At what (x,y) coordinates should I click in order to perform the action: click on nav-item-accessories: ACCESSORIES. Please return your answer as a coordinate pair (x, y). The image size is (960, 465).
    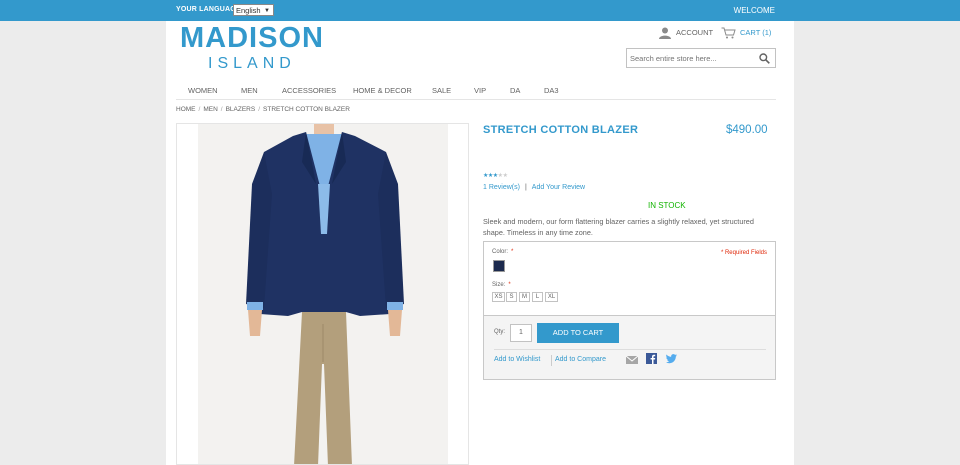
    Looking at the image, I should click on (309, 90).